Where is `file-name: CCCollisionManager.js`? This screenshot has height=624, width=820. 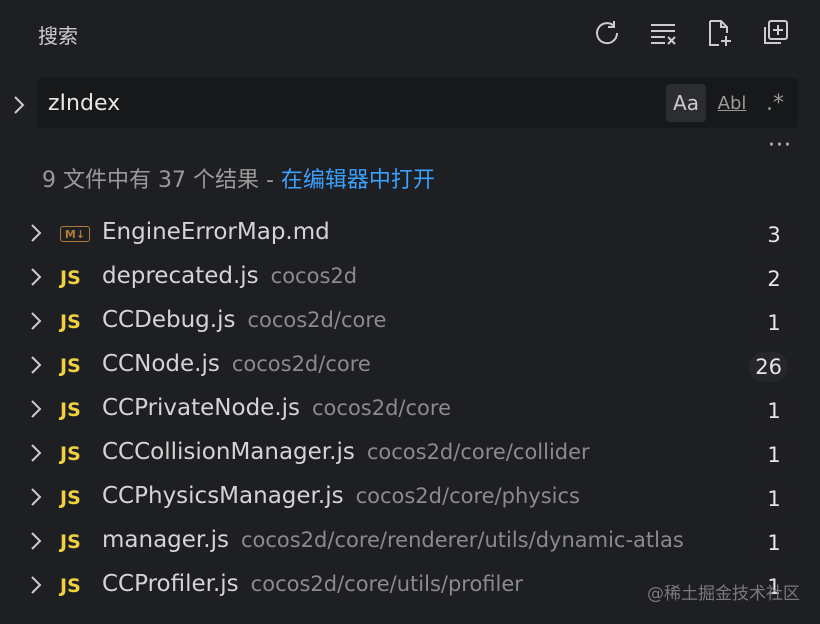
file-name: CCCollisionManager.js is located at coordinates (228, 452).